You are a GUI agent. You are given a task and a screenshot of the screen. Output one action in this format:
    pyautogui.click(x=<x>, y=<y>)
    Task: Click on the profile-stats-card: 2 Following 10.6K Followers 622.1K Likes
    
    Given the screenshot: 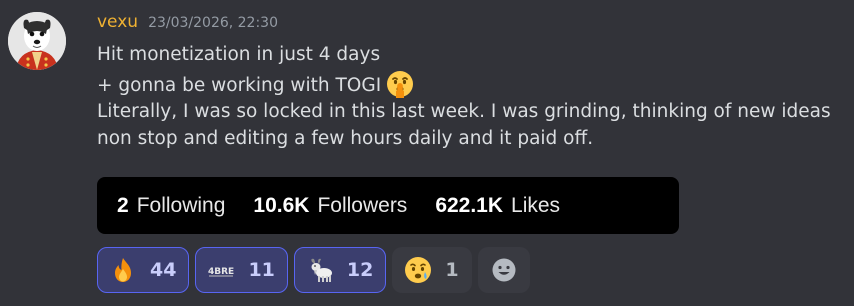 What is the action you would take?
    pyautogui.click(x=388, y=205)
    